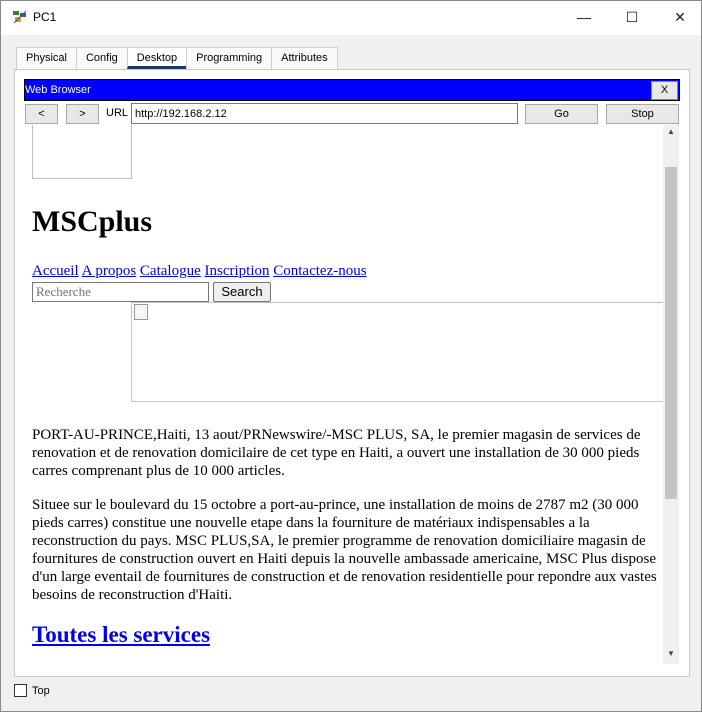 Image resolution: width=702 pixels, height=712 pixels. What do you see at coordinates (141, 312) in the screenshot?
I see `broken-image-icon` at bounding box center [141, 312].